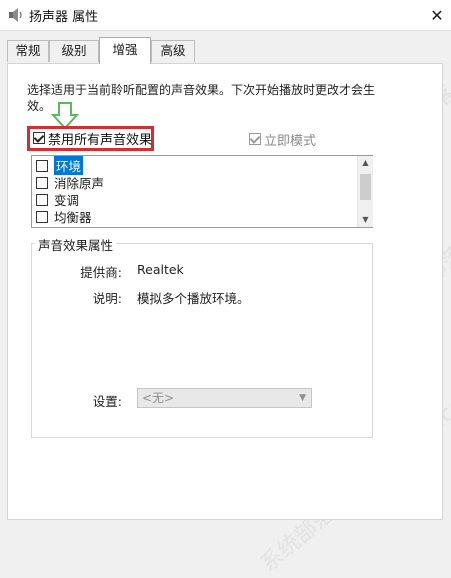  What do you see at coordinates (365, 220) in the screenshot?
I see `scroll-down-icon: ▼` at bounding box center [365, 220].